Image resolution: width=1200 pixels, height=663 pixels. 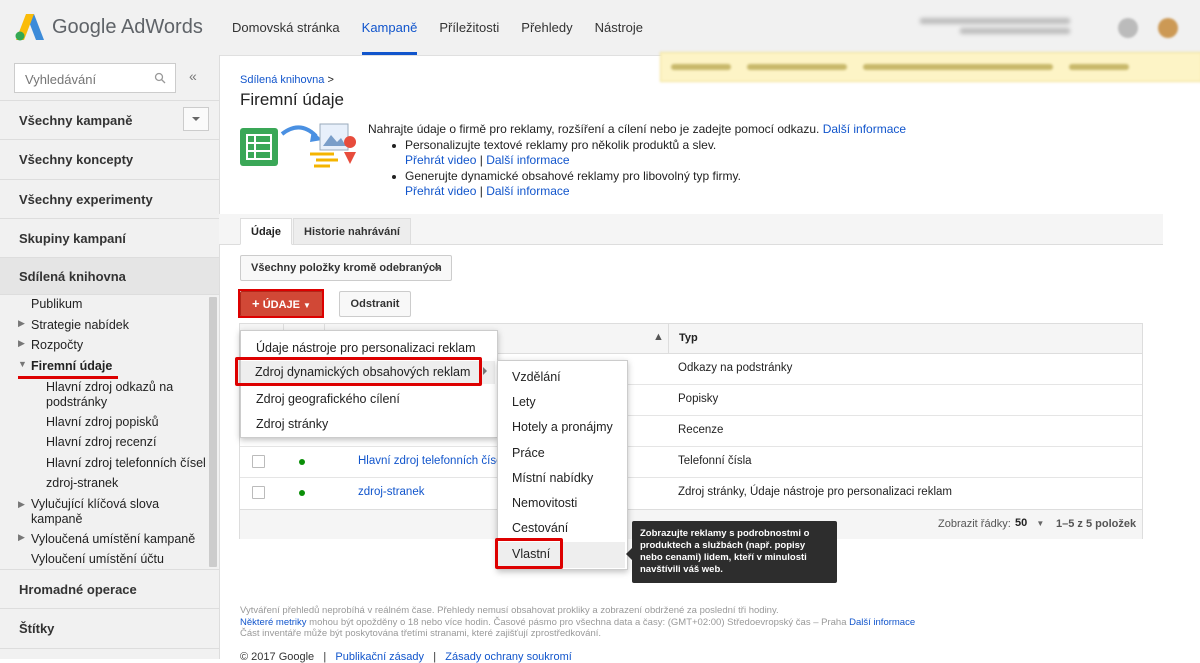 What do you see at coordinates (109, 589) in the screenshot?
I see `sidebar-bulk-operations: Hromadné operace` at bounding box center [109, 589].